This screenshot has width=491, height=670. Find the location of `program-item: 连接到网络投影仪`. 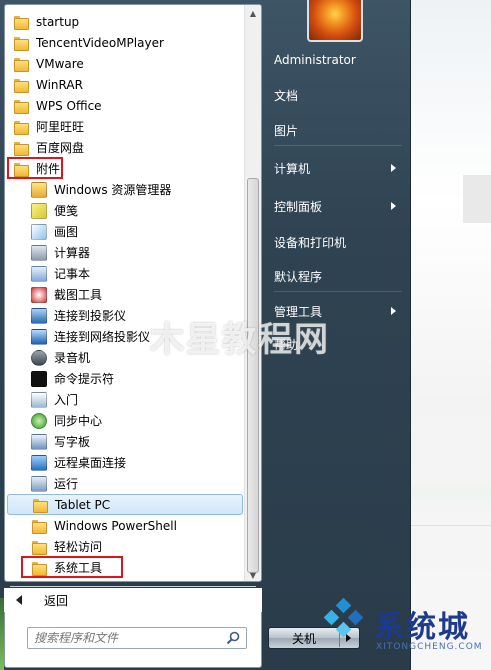

program-item: 连接到网络投影仪 is located at coordinates (125, 336).